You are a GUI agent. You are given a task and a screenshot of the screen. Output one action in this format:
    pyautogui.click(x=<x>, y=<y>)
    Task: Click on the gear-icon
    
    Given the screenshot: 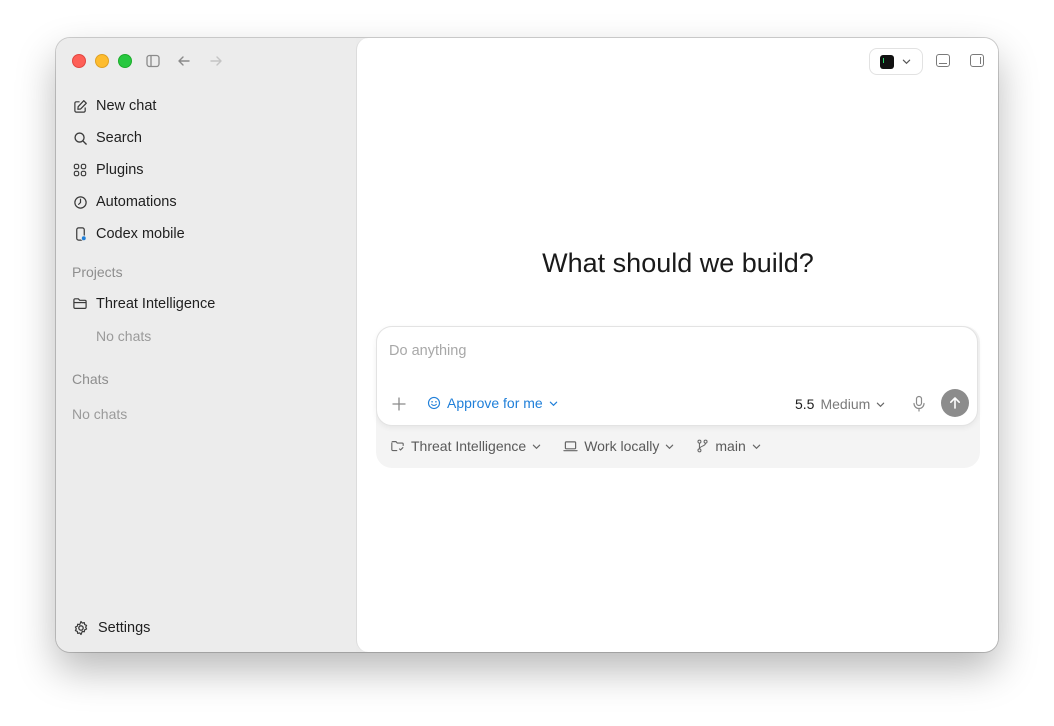 What is the action you would take?
    pyautogui.click(x=81, y=628)
    